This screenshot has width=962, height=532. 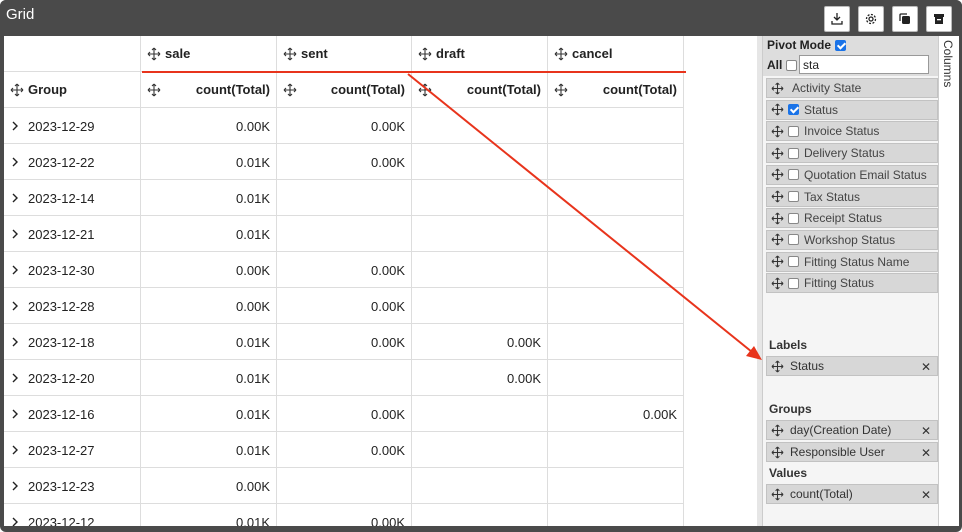 What do you see at coordinates (852, 239) in the screenshot?
I see `column-item: Workshop Status` at bounding box center [852, 239].